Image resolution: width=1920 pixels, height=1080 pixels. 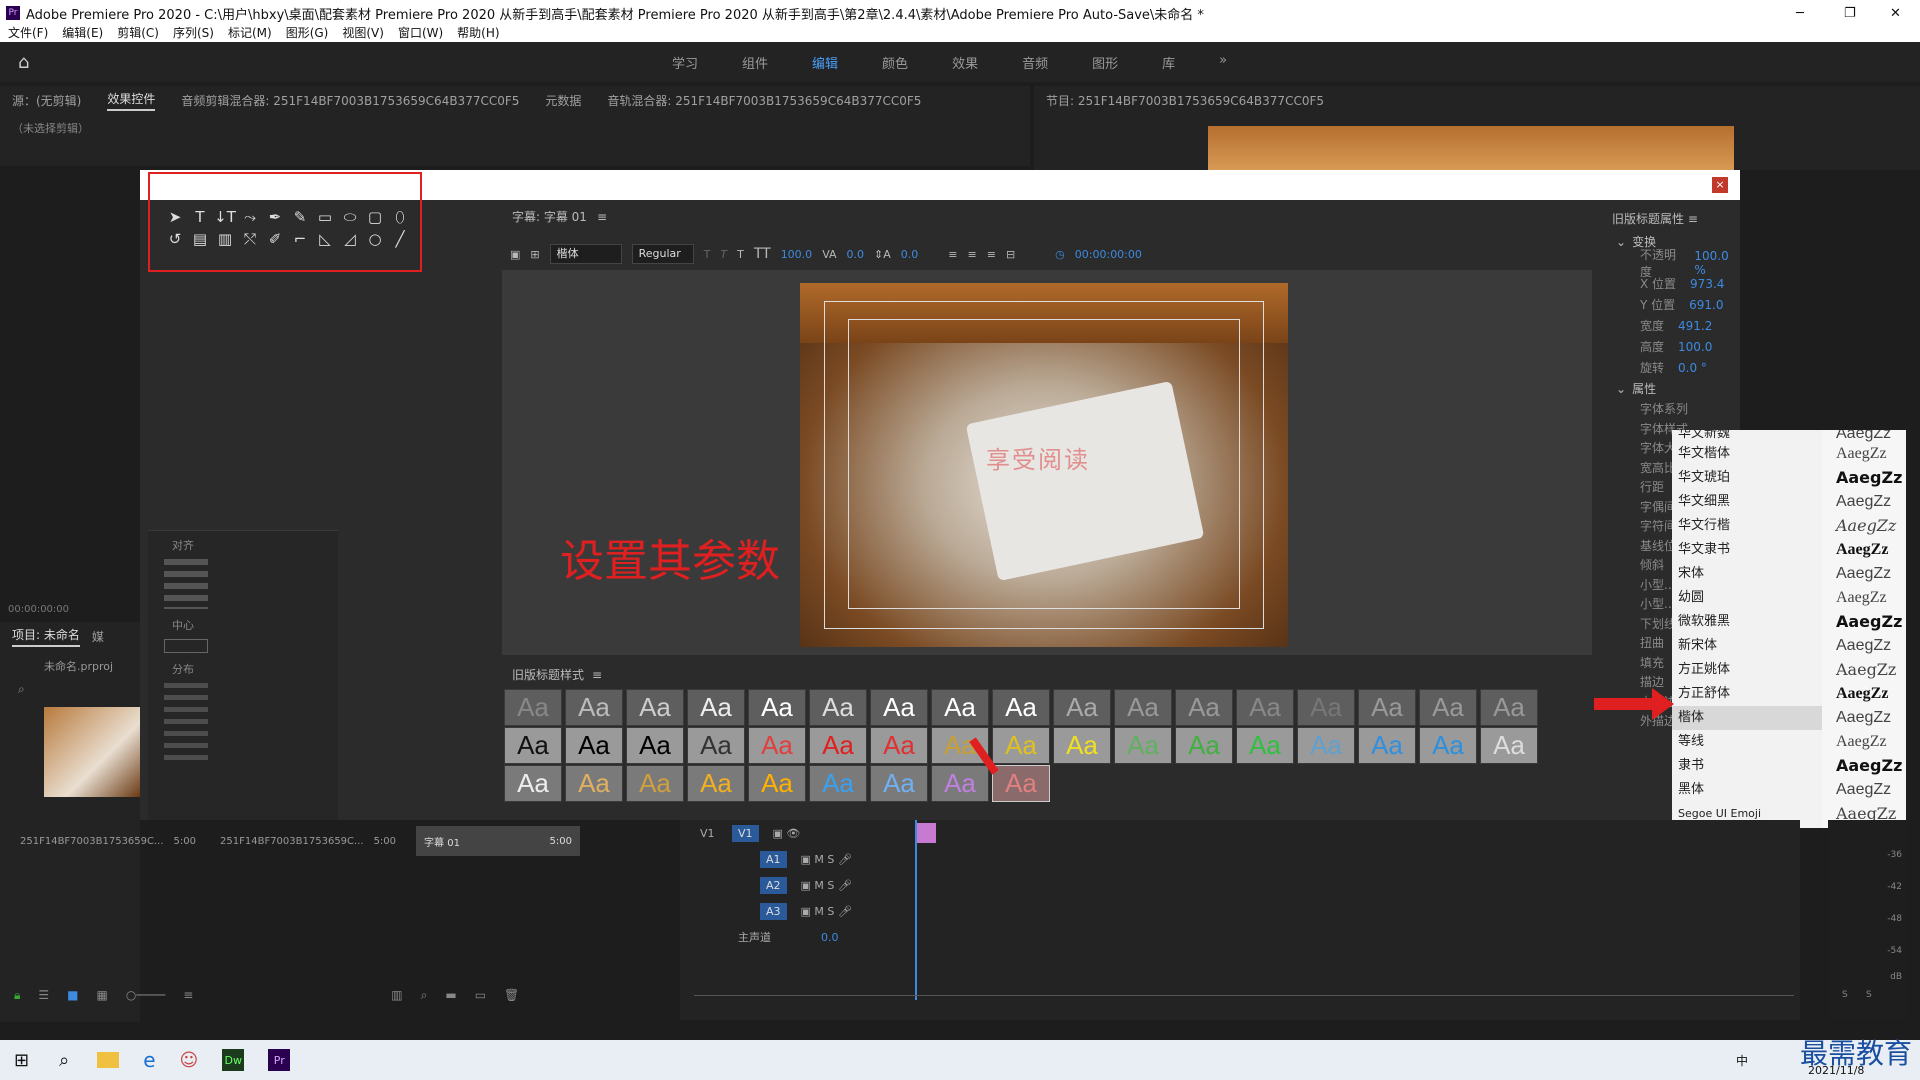 I want to click on menu-marker: 标记(M), so click(x=250, y=32).